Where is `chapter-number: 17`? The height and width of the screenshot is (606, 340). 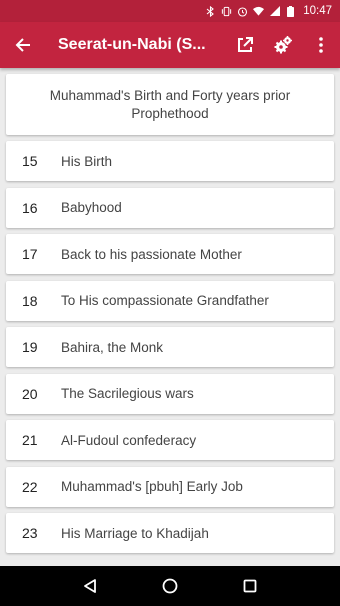
chapter-number: 17 is located at coordinates (30, 254).